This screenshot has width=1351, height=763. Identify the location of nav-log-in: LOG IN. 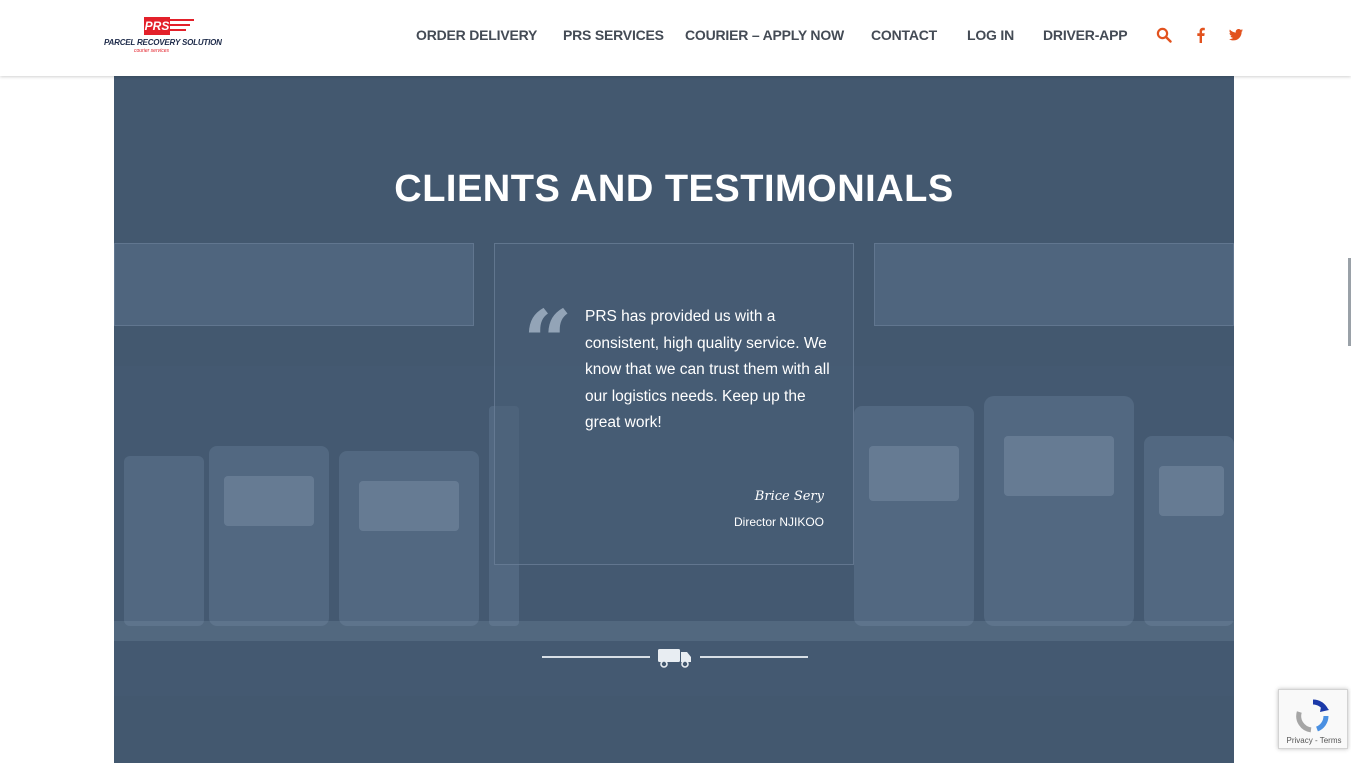
(990, 35).